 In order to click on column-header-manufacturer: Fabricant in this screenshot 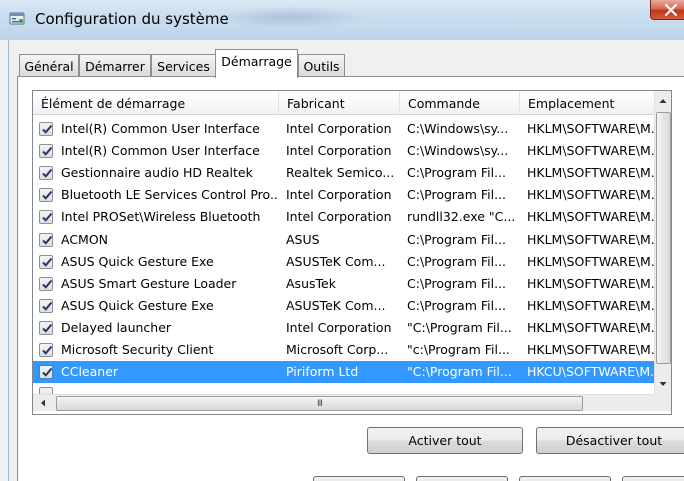, I will do `click(339, 103)`.